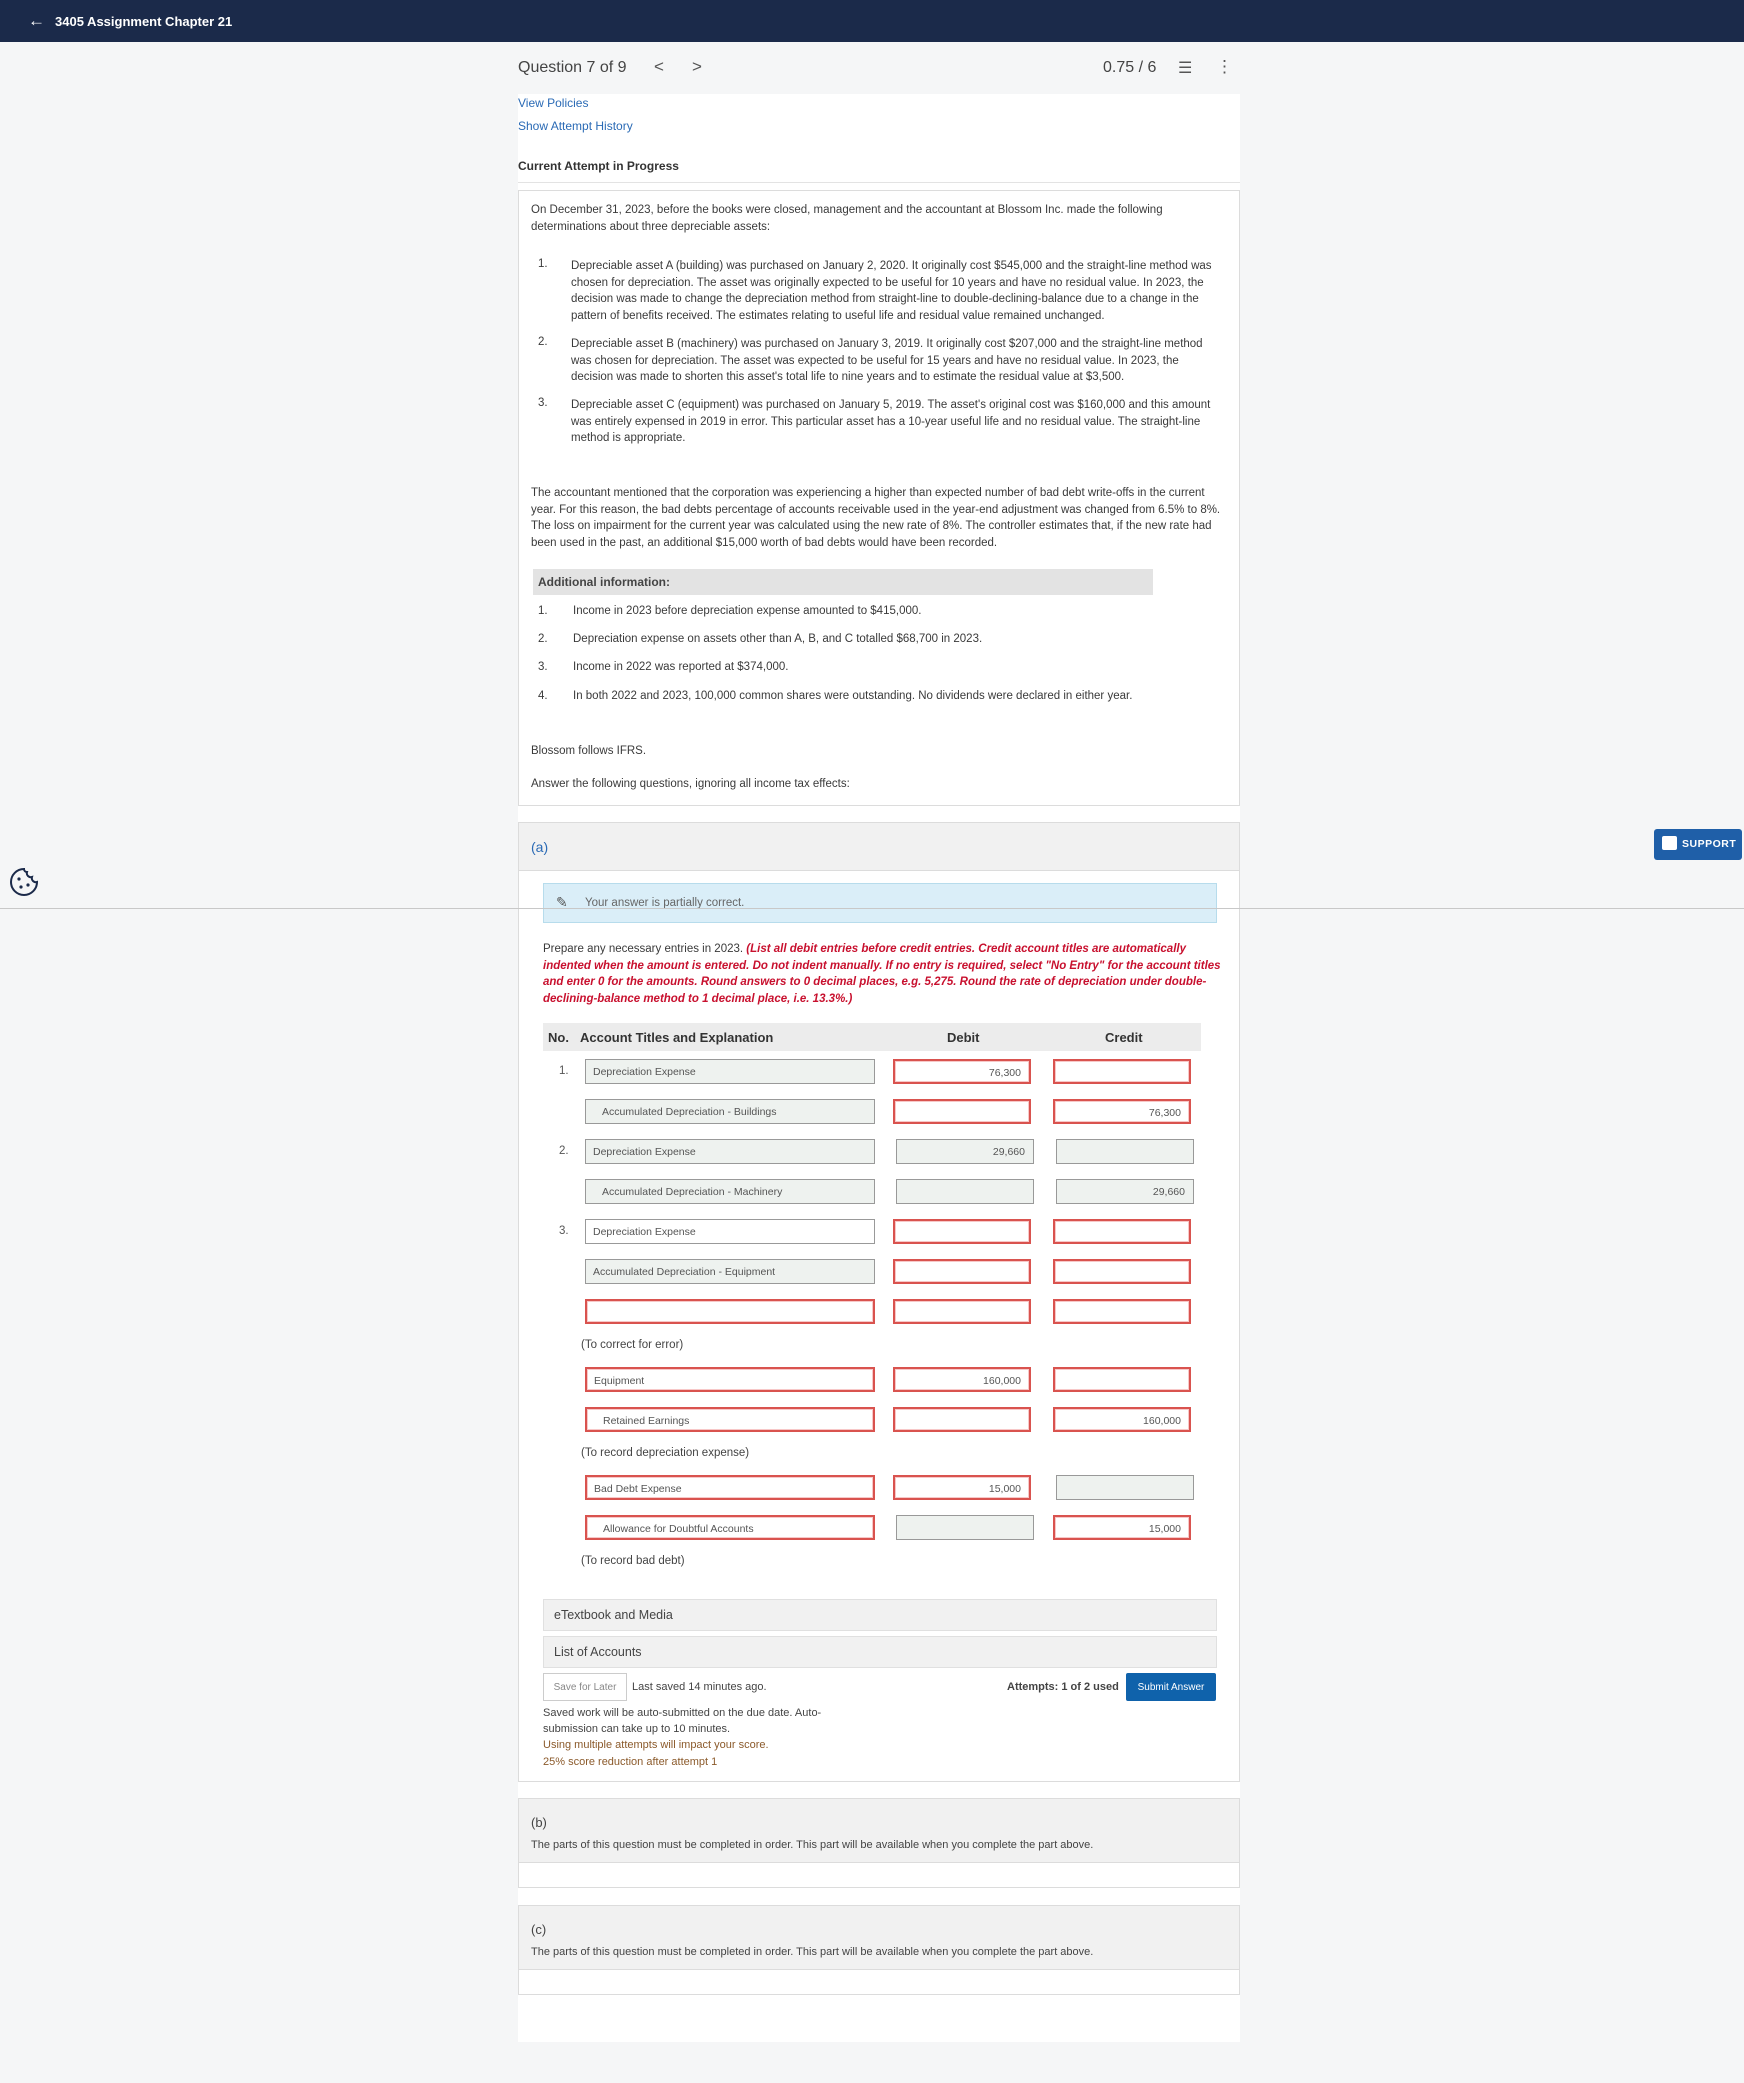 This screenshot has width=1744, height=2083. I want to click on entry-note: (To correct for error), so click(632, 1345).